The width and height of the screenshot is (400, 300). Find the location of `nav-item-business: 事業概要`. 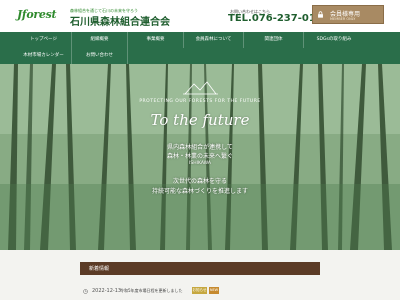

nav-item-business: 事業概要 is located at coordinates (156, 40).